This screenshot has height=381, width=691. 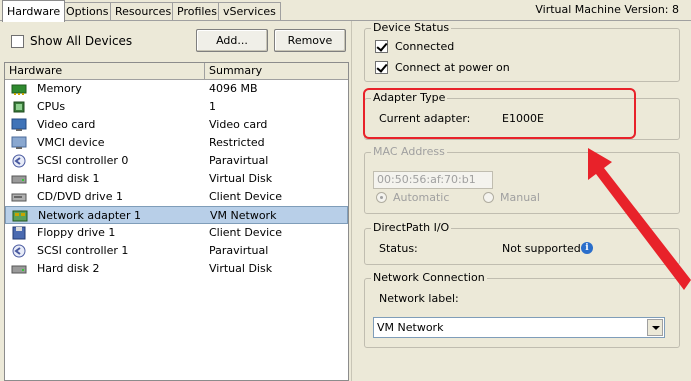 I want to click on memory-icon, so click(x=19, y=89).